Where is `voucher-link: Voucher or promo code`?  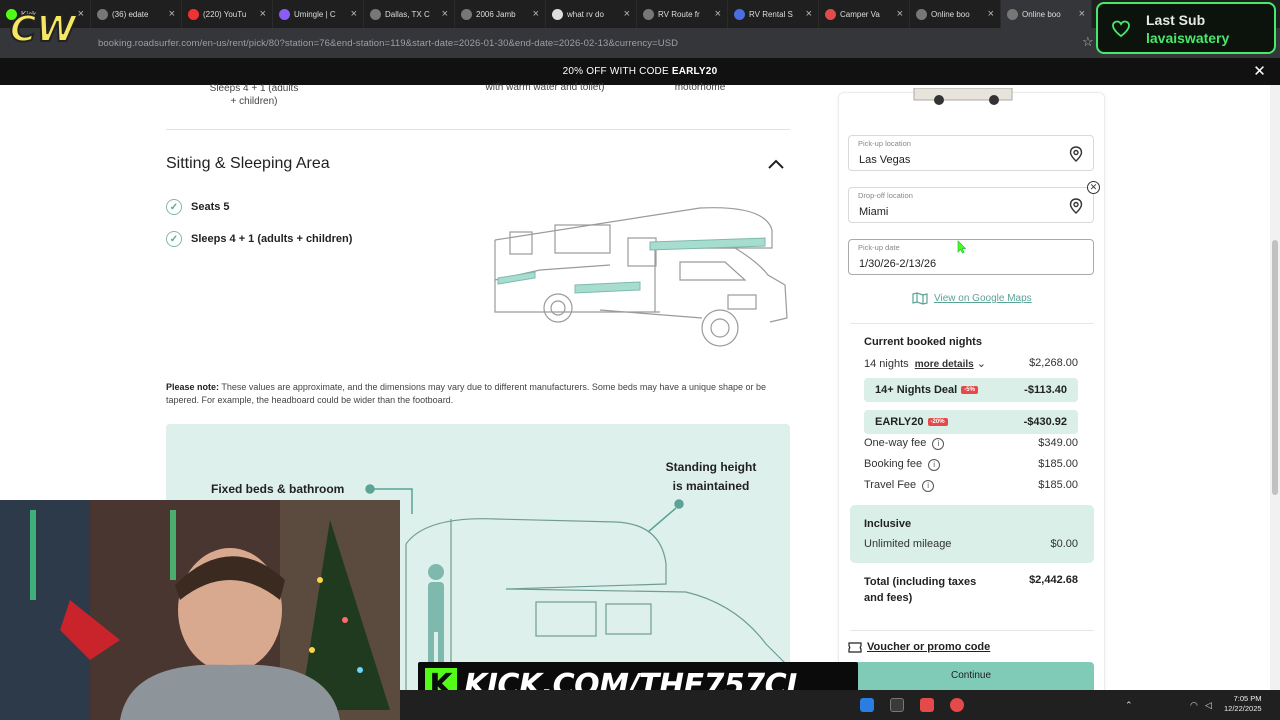 voucher-link: Voucher or promo code is located at coordinates (919, 647).